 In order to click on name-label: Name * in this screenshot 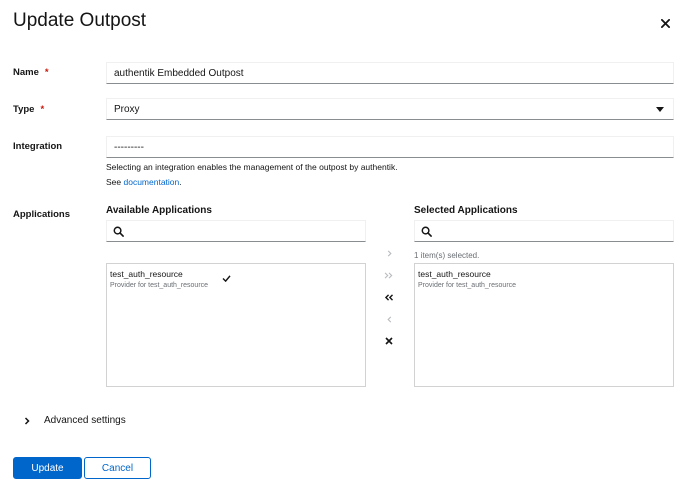, I will do `click(31, 72)`.